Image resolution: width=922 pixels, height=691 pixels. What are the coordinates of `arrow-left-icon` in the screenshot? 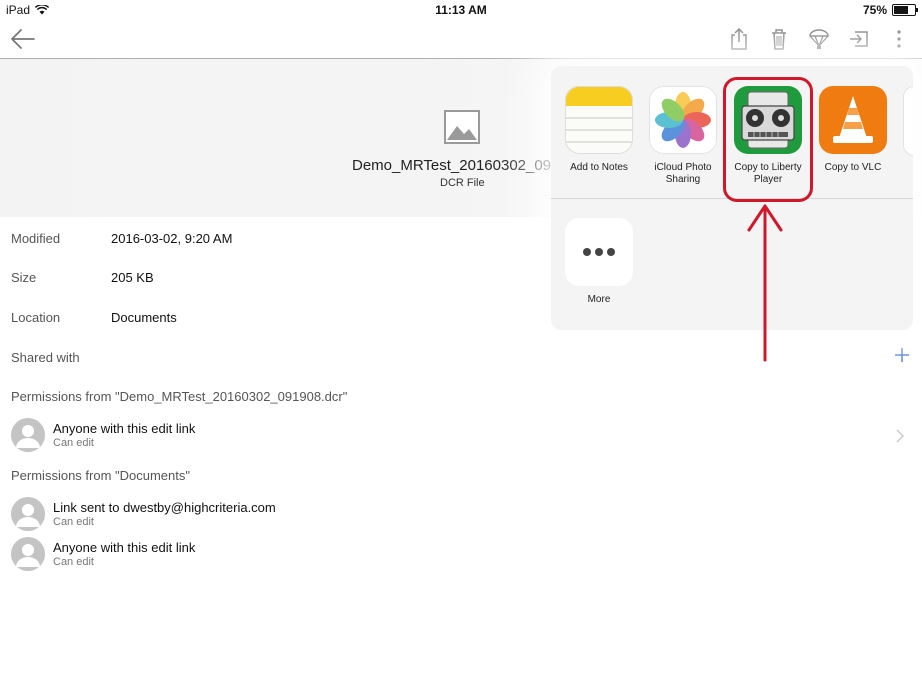 It's located at (23, 39).